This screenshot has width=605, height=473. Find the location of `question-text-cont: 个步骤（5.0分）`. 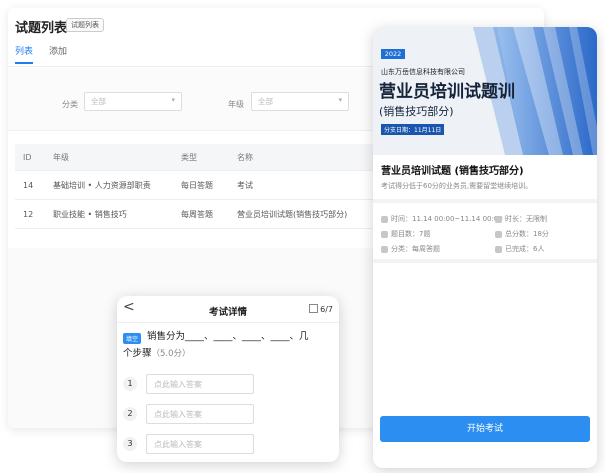

question-text-cont: 个步骤（5.0分） is located at coordinates (157, 352).